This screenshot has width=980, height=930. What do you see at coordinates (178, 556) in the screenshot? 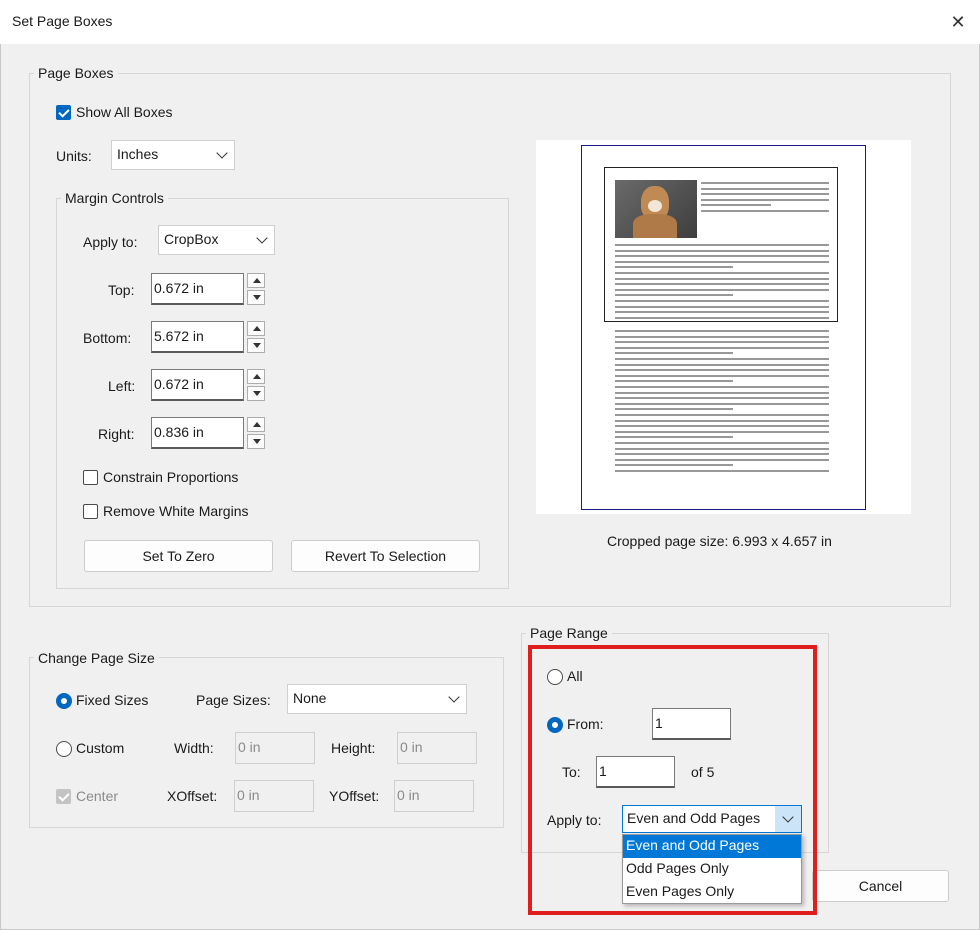
I see `set-to-zero-button: Set To Zero` at bounding box center [178, 556].